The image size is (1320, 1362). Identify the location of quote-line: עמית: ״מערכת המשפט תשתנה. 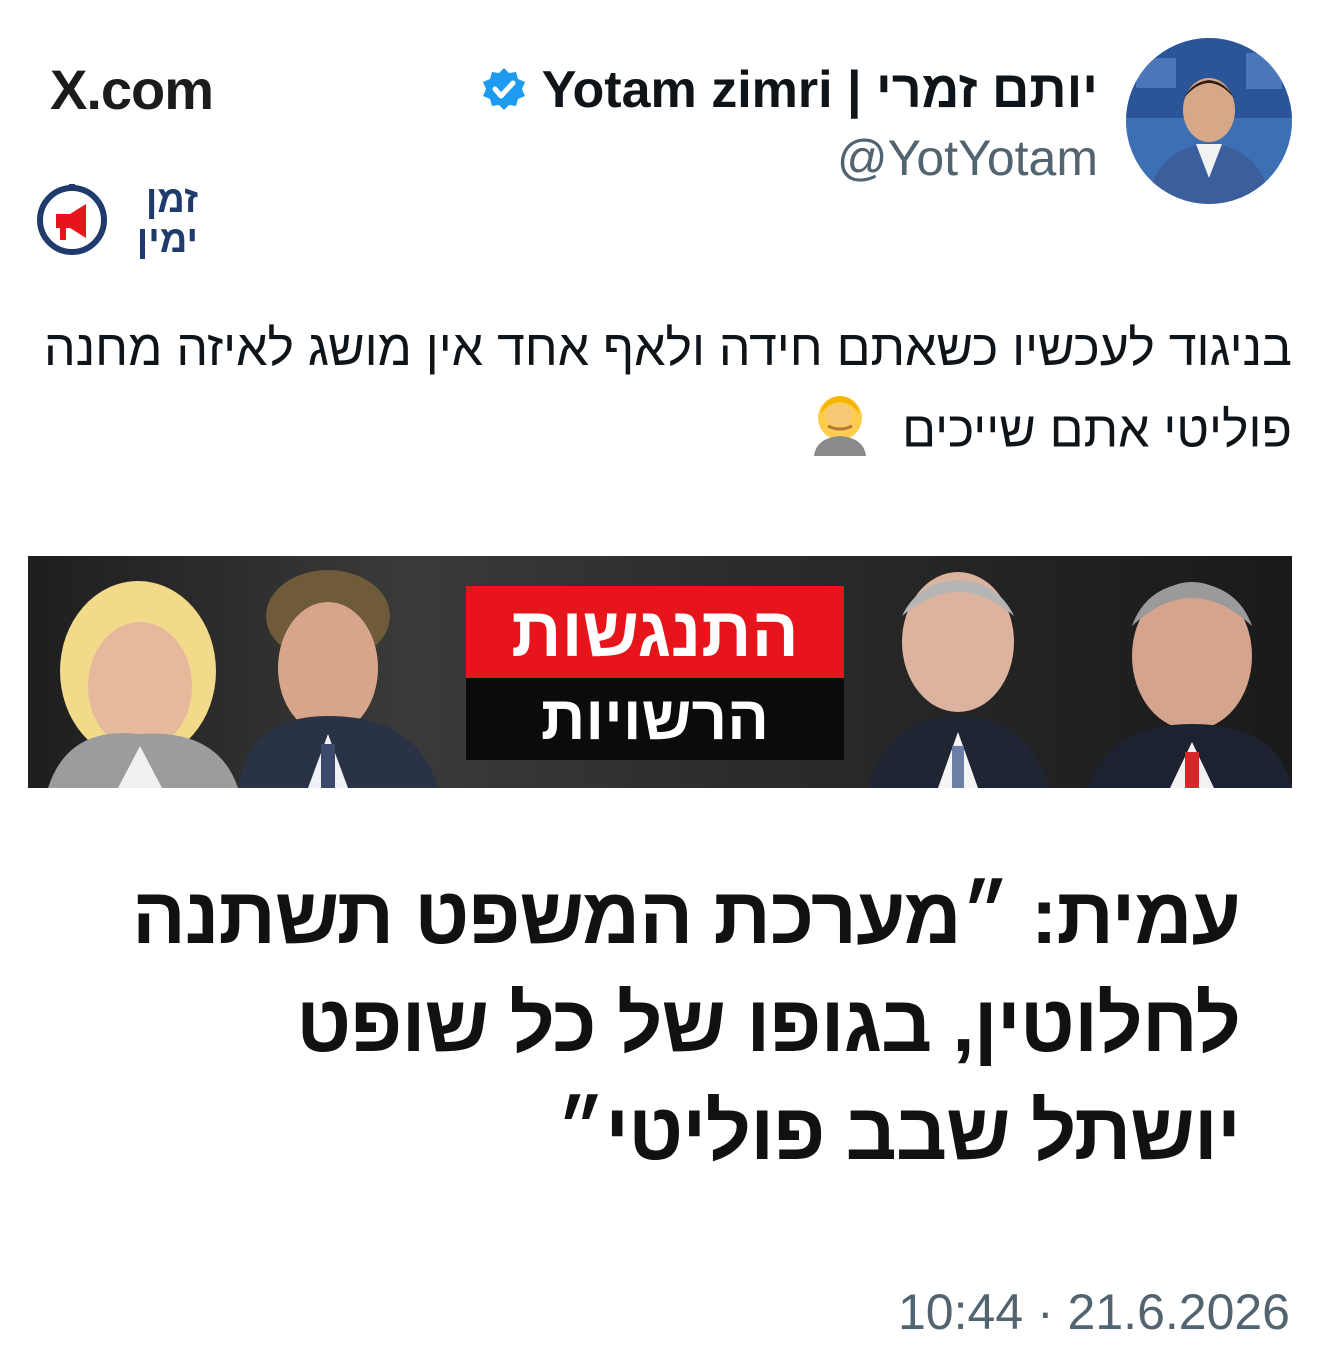
(686, 915).